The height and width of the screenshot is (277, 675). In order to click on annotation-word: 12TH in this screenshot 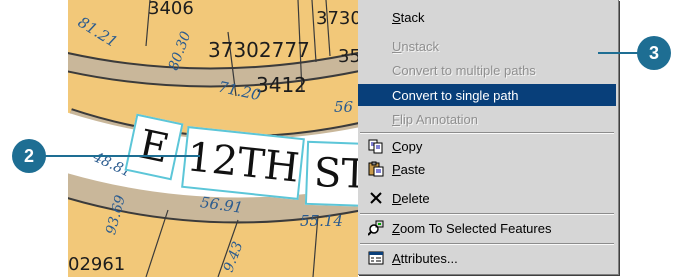, I will do `click(243, 163)`.